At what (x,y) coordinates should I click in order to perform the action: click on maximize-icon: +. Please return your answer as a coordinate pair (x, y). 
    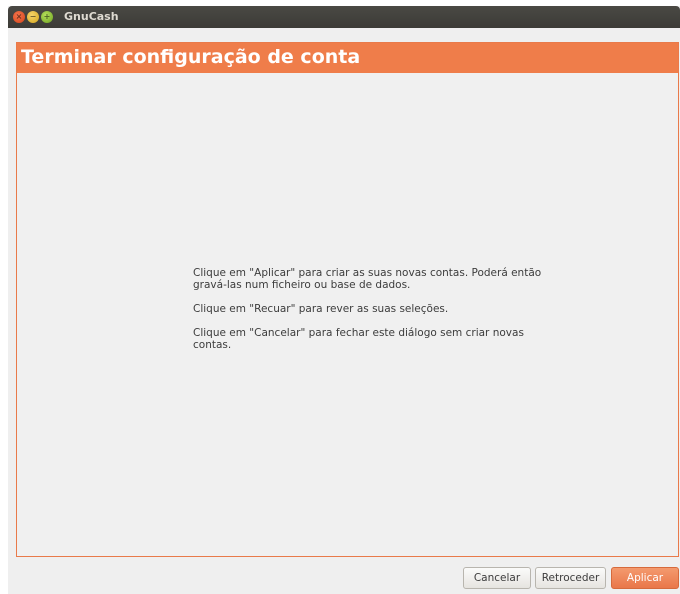
    Looking at the image, I should click on (47, 17).